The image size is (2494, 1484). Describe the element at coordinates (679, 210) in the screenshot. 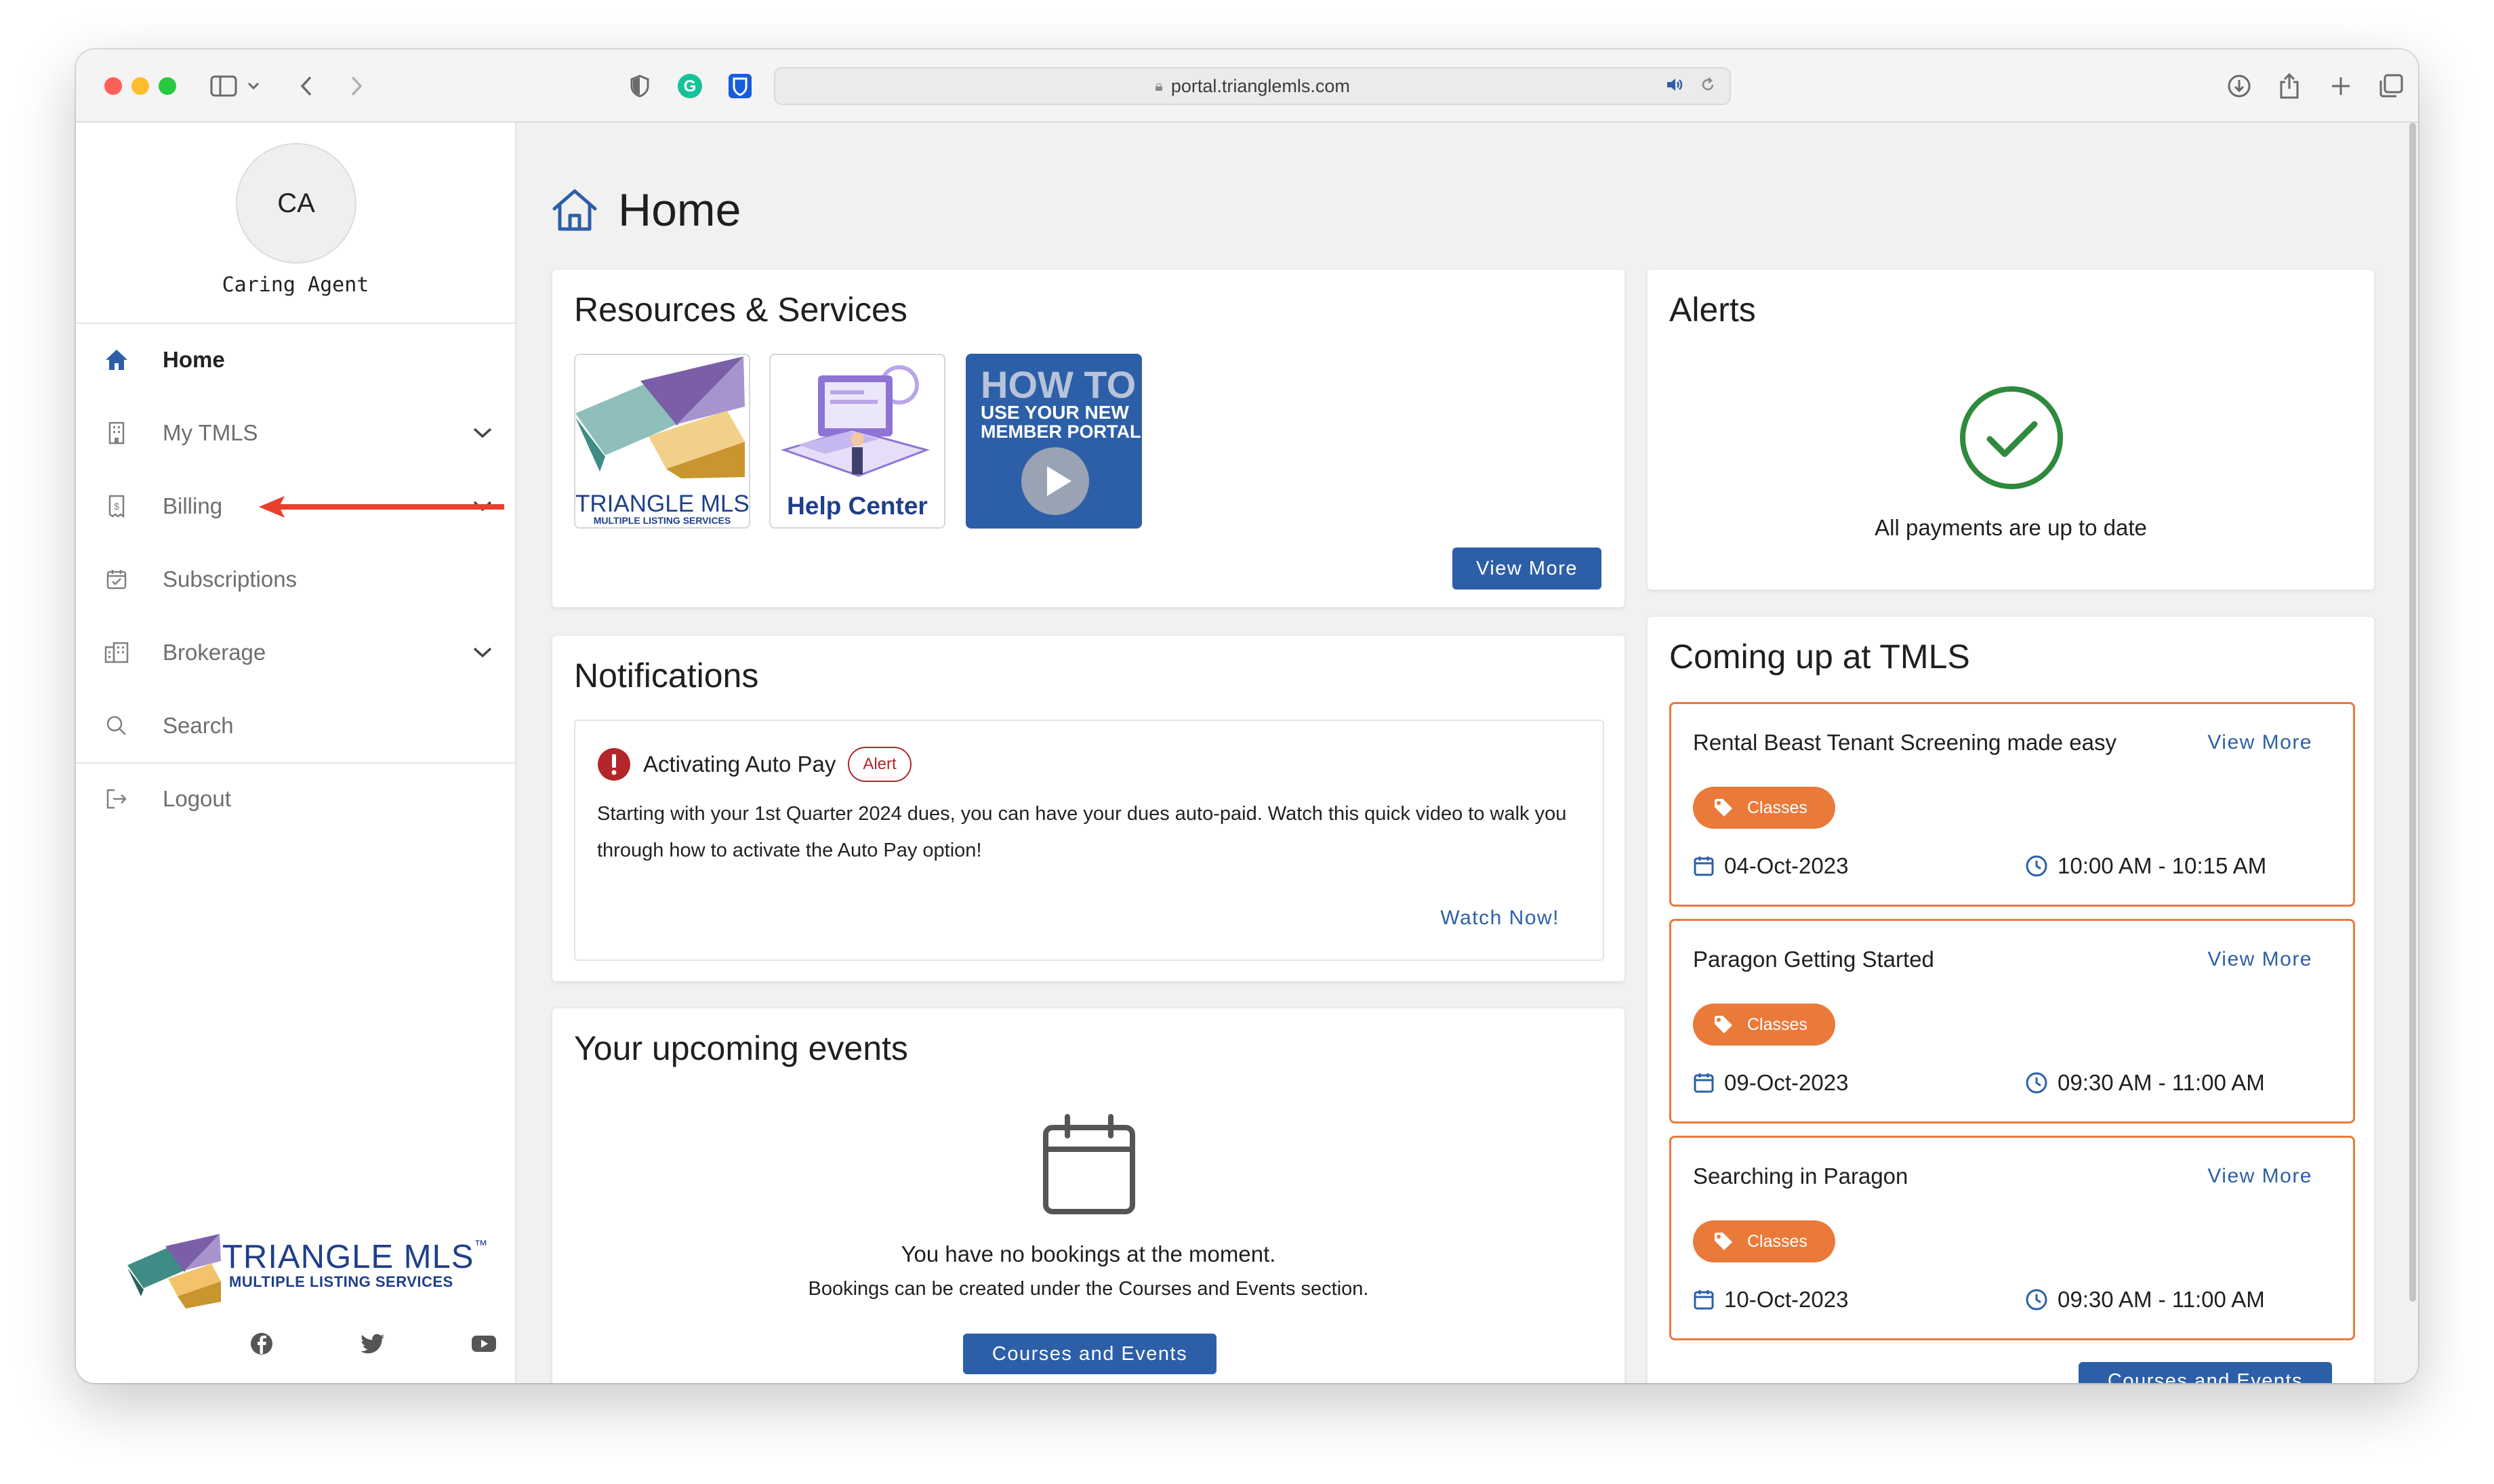

I see `page-title-text: Home` at that location.